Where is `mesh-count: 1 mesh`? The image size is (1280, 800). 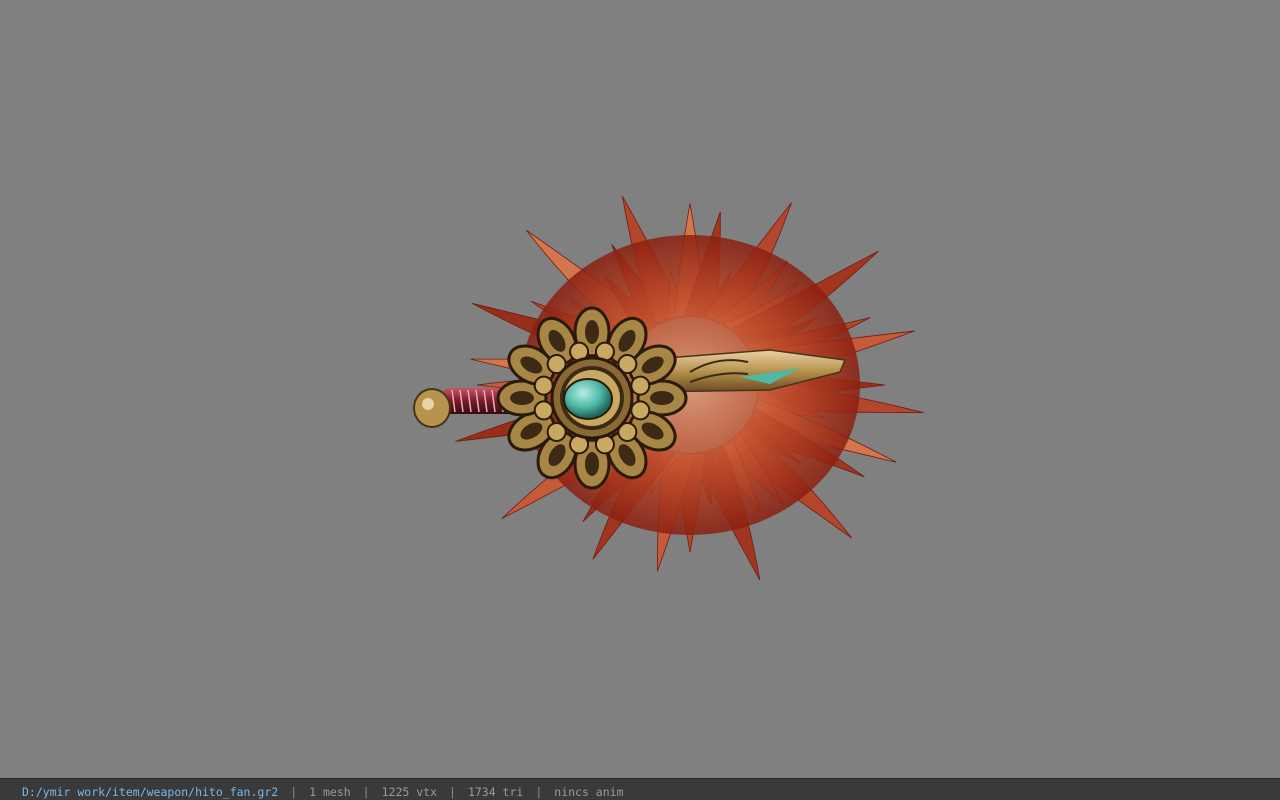
mesh-count: 1 mesh is located at coordinates (330, 792).